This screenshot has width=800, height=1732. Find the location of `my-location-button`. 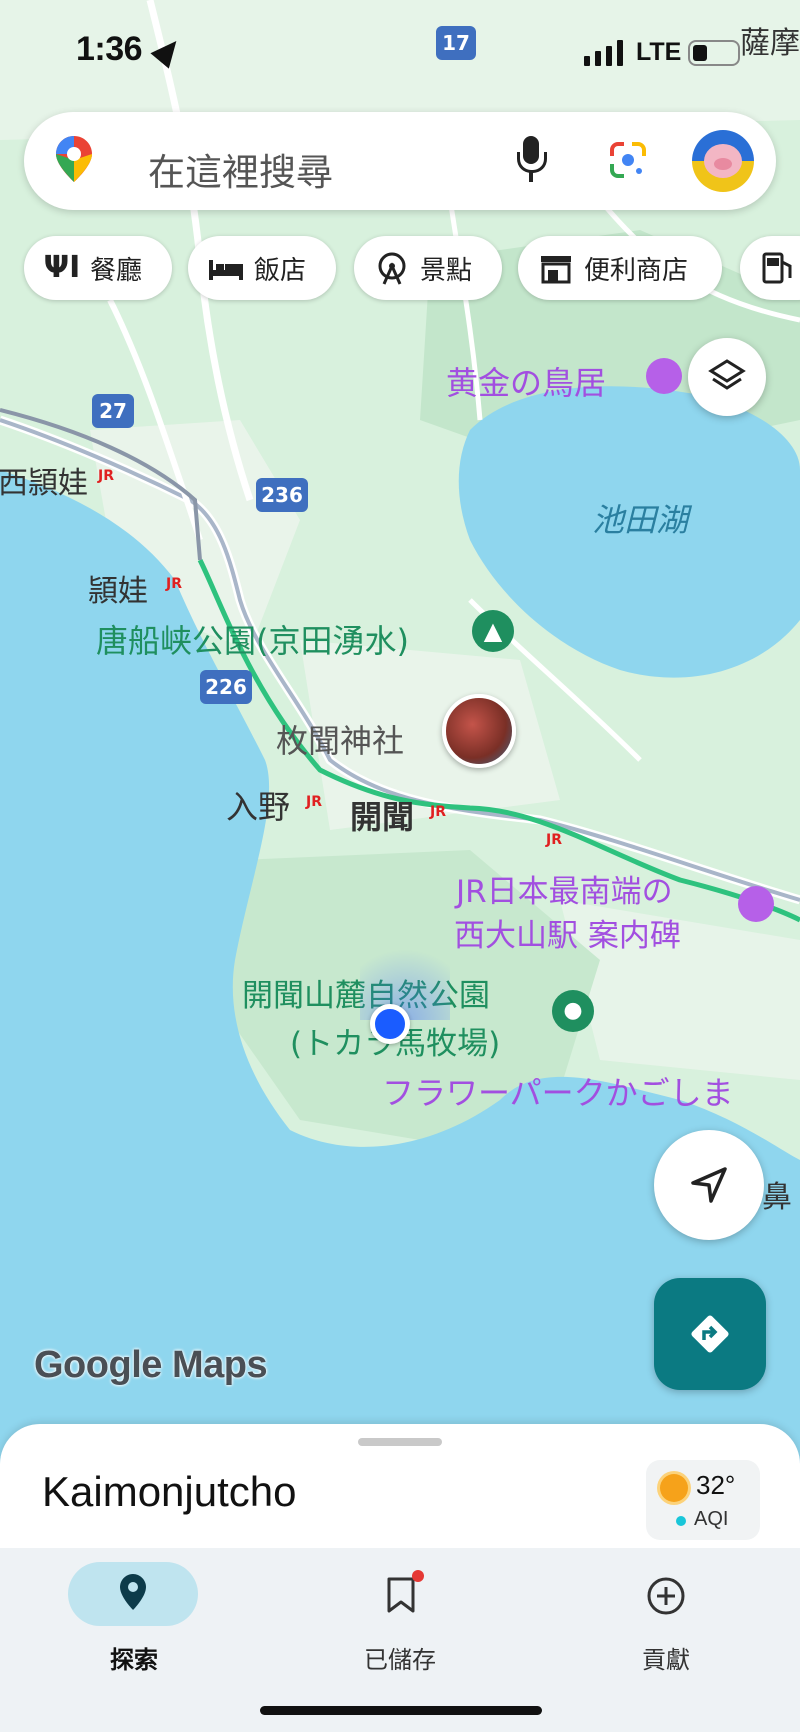

my-location-button is located at coordinates (709, 1185).